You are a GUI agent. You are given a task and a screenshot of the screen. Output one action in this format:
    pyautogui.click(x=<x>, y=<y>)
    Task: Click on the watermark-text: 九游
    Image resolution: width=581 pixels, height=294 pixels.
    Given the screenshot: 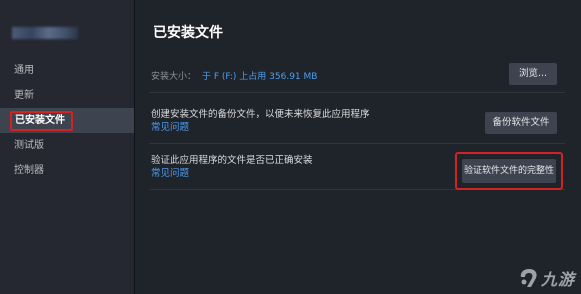 What is the action you would take?
    pyautogui.click(x=557, y=279)
    